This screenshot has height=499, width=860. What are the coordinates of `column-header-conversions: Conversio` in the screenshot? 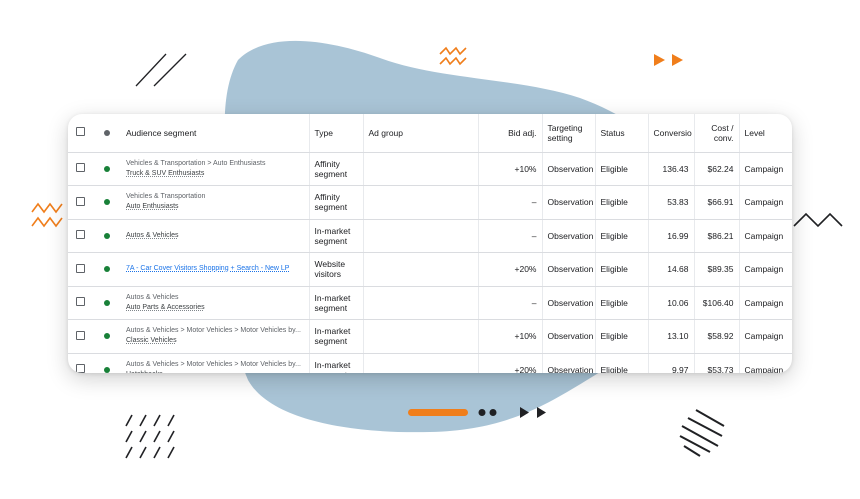 It's located at (671, 133).